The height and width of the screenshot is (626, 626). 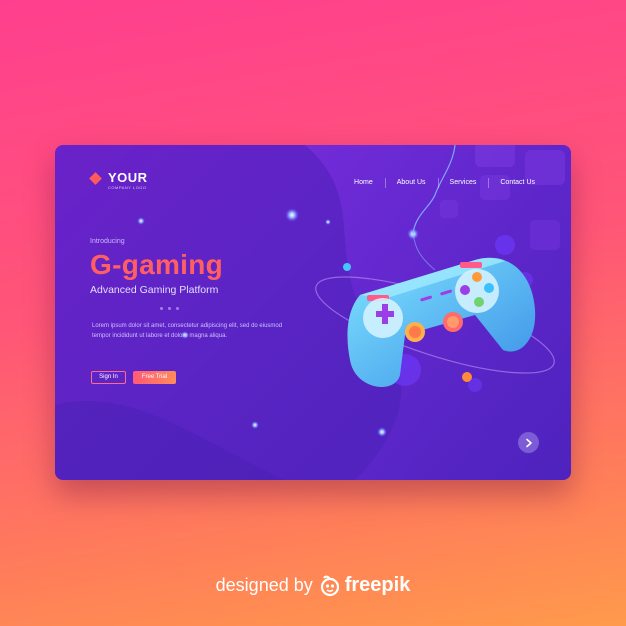 What do you see at coordinates (154, 377) in the screenshot?
I see `free-trial-button: Free Trial` at bounding box center [154, 377].